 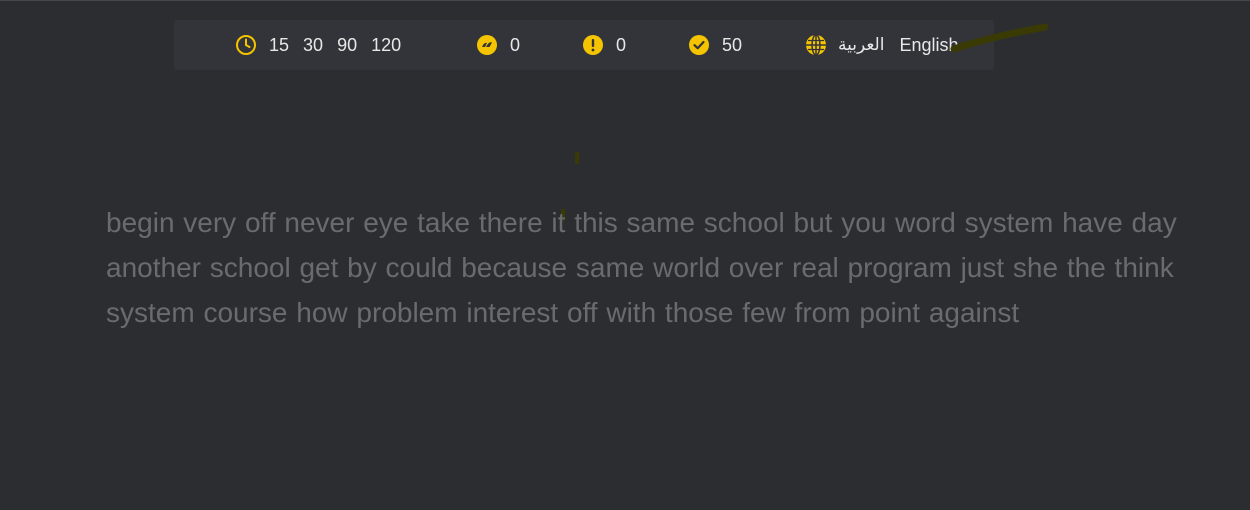 I want to click on errors-stat: 0, so click(x=604, y=45).